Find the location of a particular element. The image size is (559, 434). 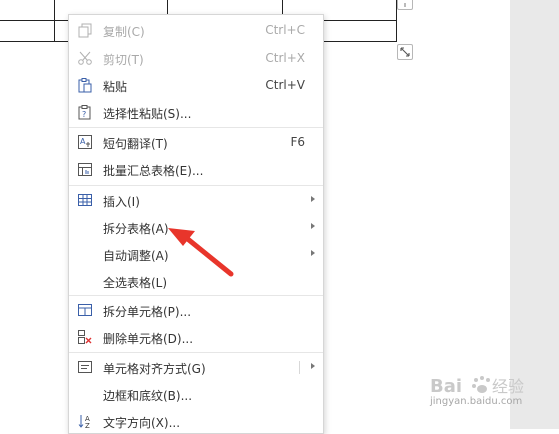

svg-text: 经验 is located at coordinates (508, 386).